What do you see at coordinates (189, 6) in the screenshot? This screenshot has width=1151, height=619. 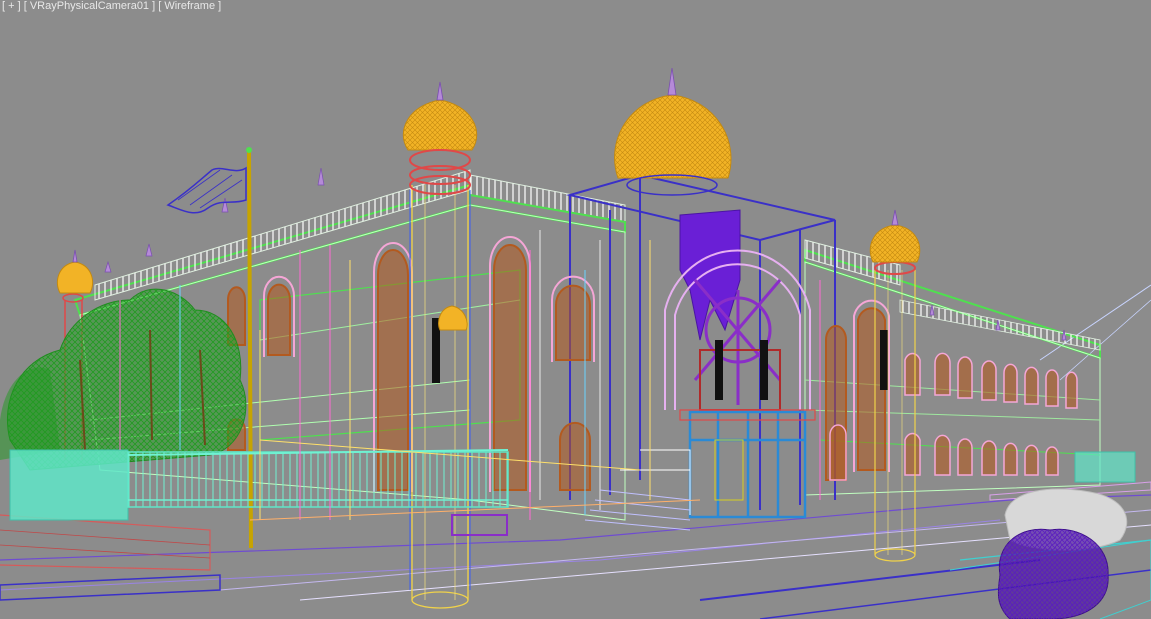 I see `viewport-shading-menu: [ Wireframe ]` at bounding box center [189, 6].